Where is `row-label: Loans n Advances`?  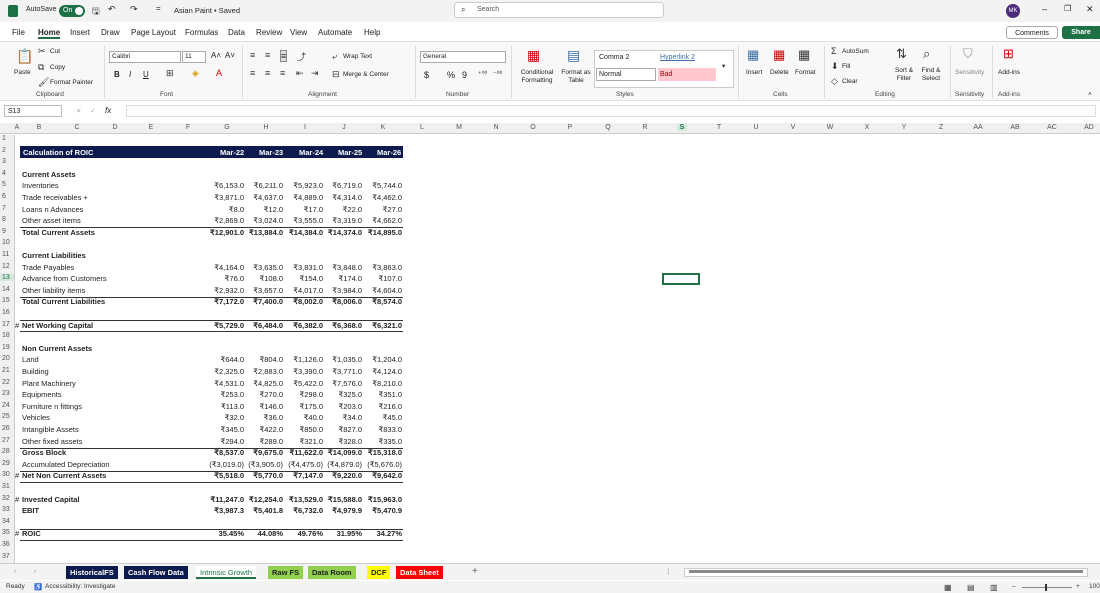 row-label: Loans n Advances is located at coordinates (52, 209).